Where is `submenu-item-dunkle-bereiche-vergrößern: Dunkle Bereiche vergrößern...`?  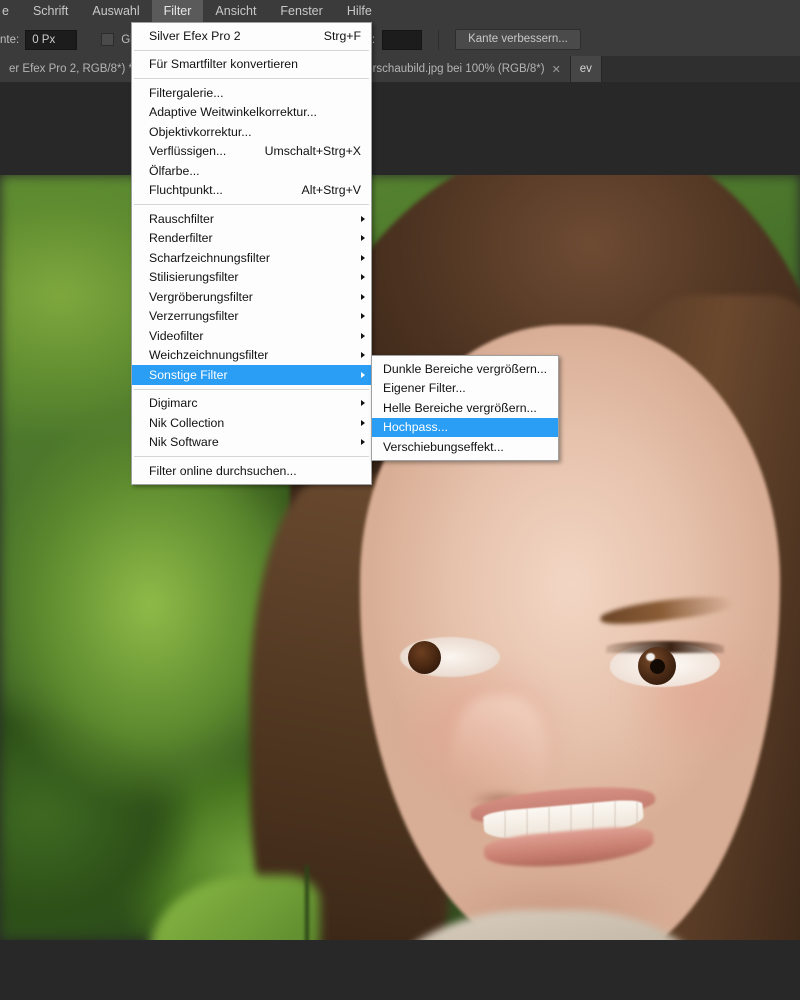
submenu-item-dunkle-bereiche-vergrößern: Dunkle Bereiche vergrößern... is located at coordinates (465, 369).